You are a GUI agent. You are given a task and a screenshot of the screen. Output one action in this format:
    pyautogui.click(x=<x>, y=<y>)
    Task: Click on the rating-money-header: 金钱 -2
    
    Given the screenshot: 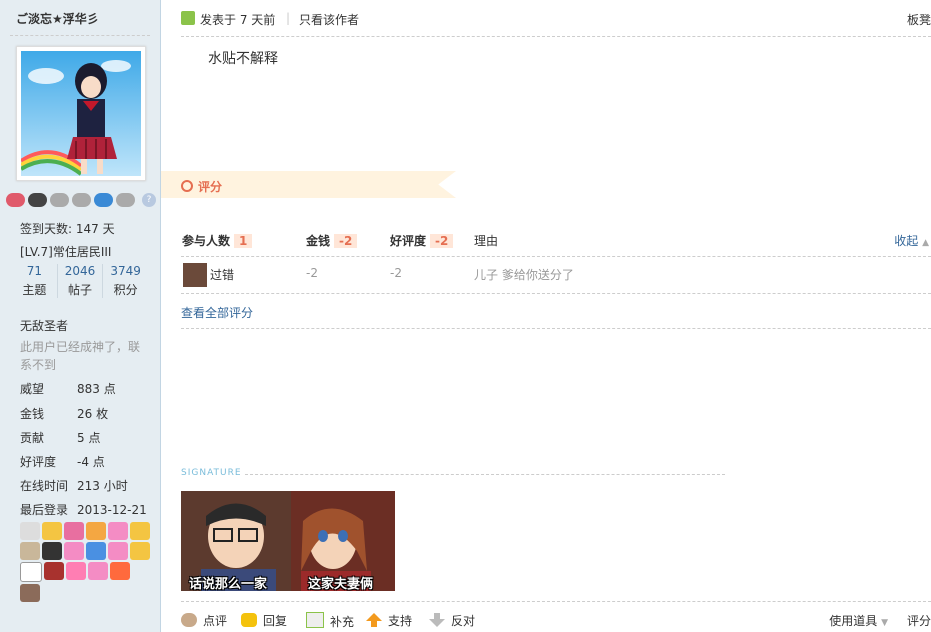 What is the action you would take?
    pyautogui.click(x=332, y=240)
    